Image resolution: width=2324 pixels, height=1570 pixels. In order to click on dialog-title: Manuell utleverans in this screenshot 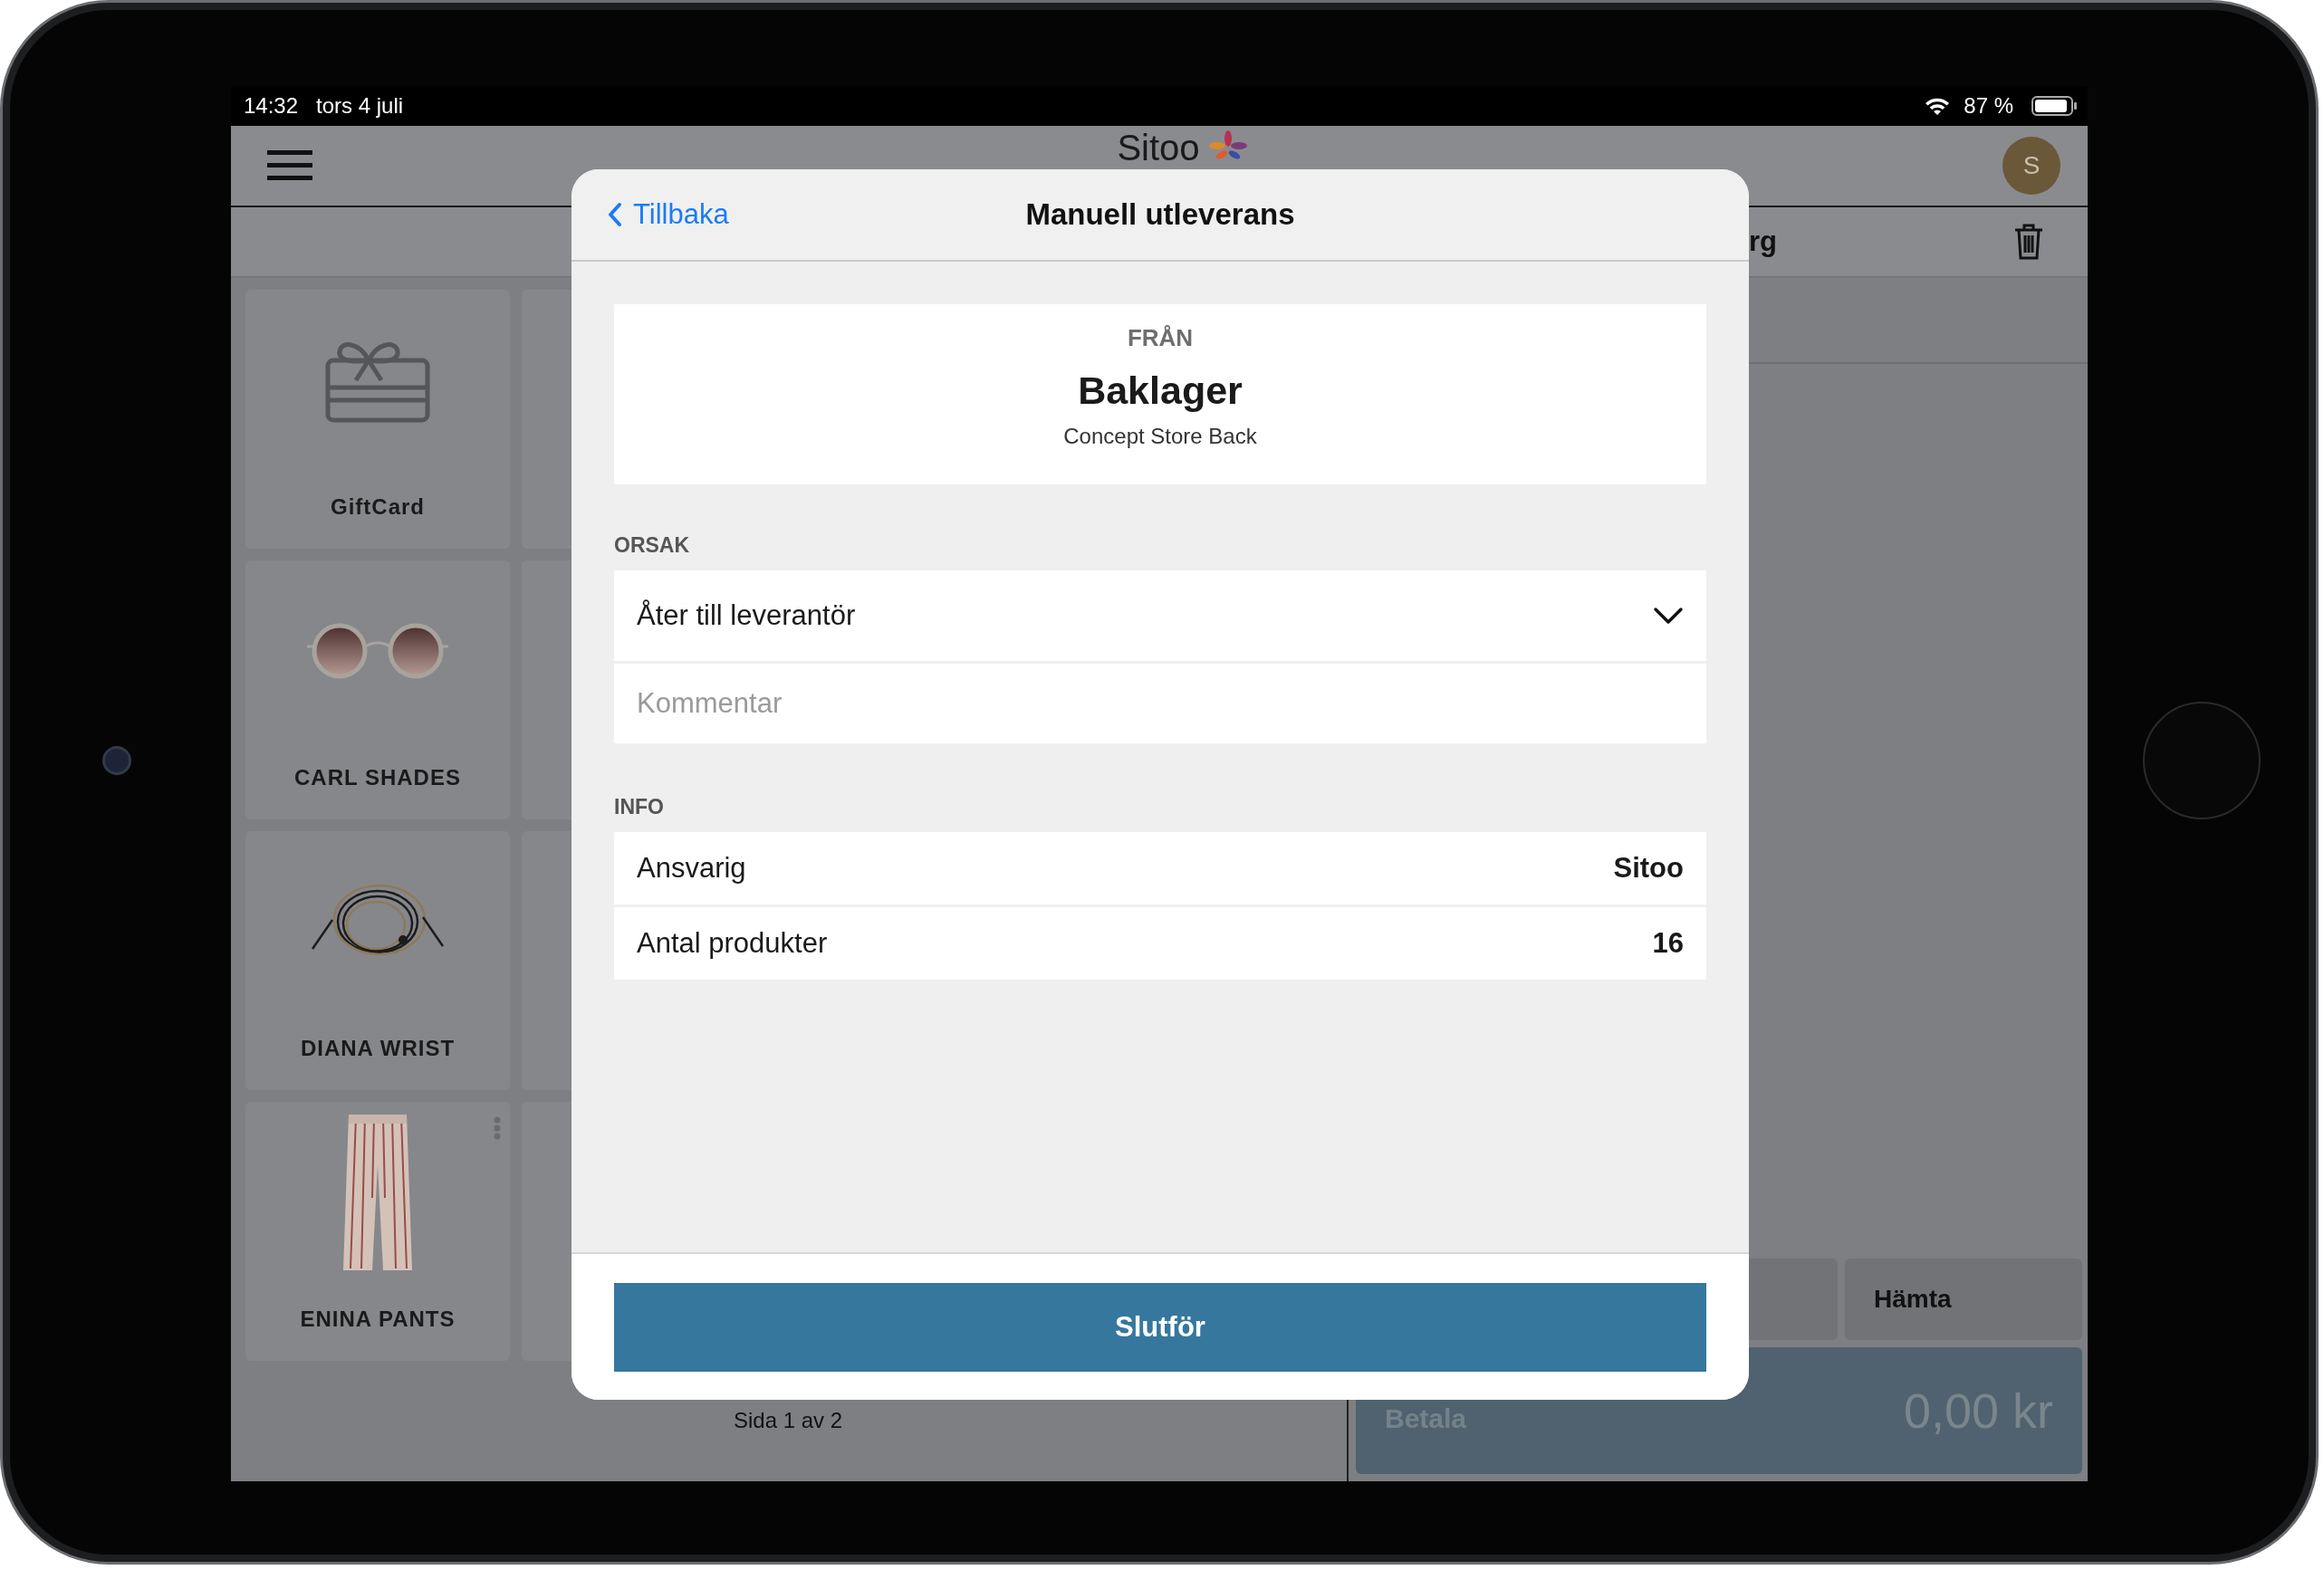, I will do `click(1160, 214)`.